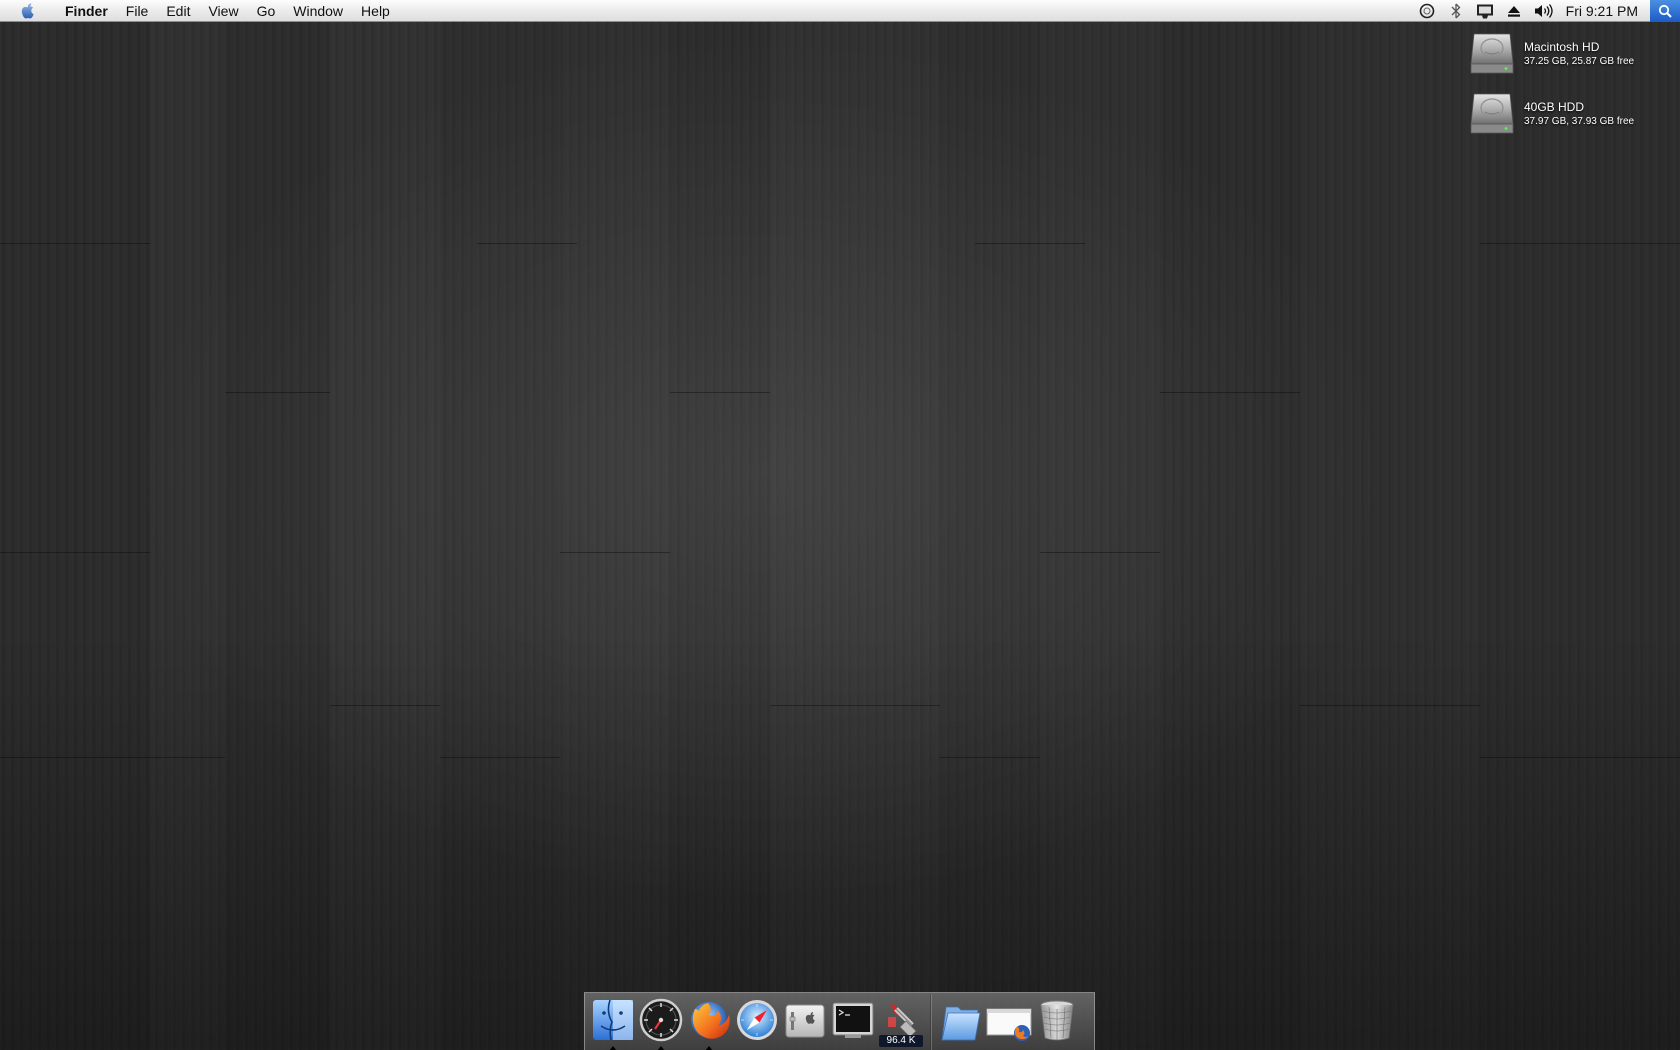  I want to click on activity-monitor-badge: 96.4 K, so click(901, 1040).